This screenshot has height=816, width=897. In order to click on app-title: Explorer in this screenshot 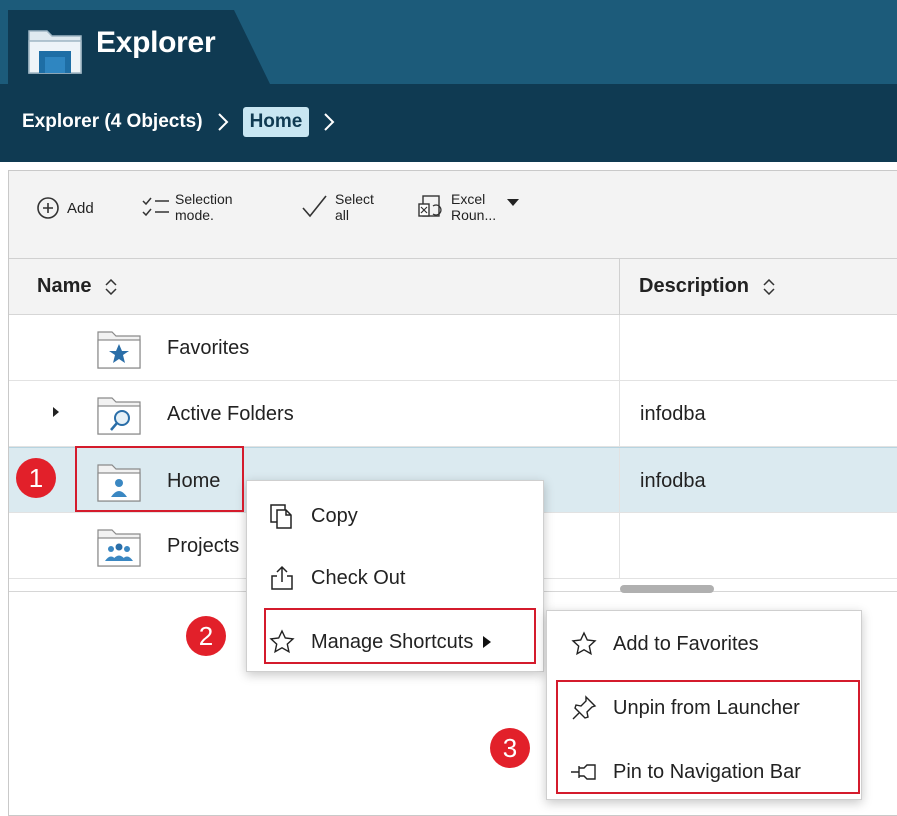, I will do `click(156, 42)`.